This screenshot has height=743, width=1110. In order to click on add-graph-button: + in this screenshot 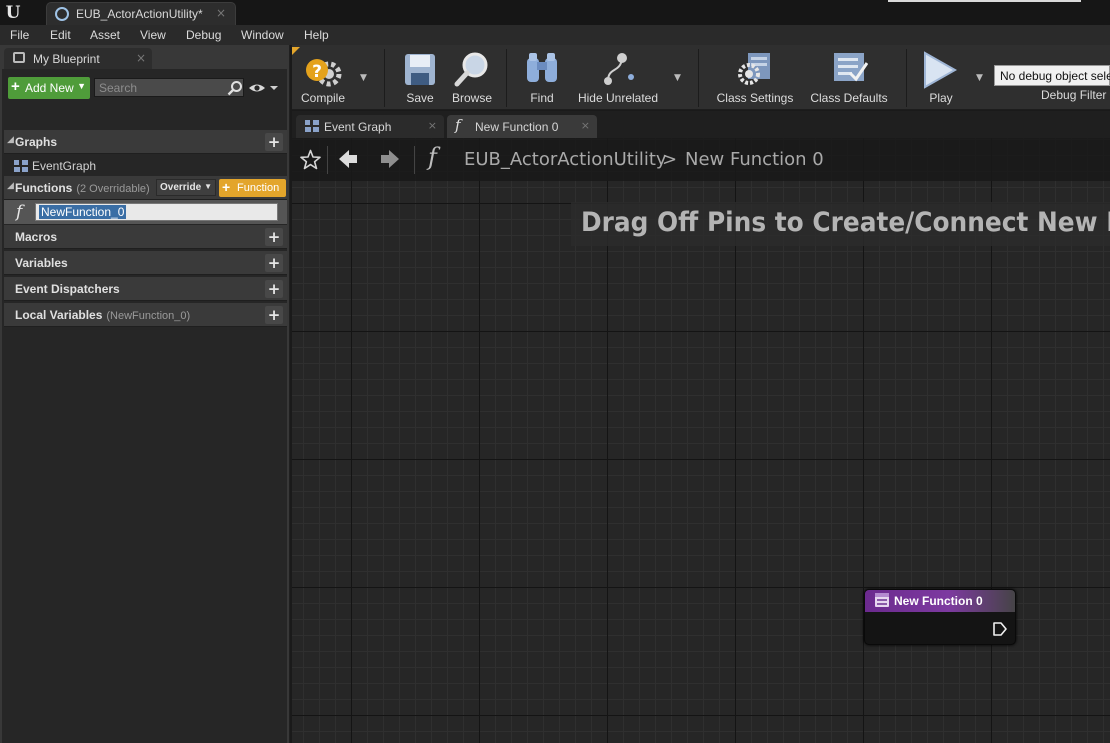, I will do `click(274, 142)`.